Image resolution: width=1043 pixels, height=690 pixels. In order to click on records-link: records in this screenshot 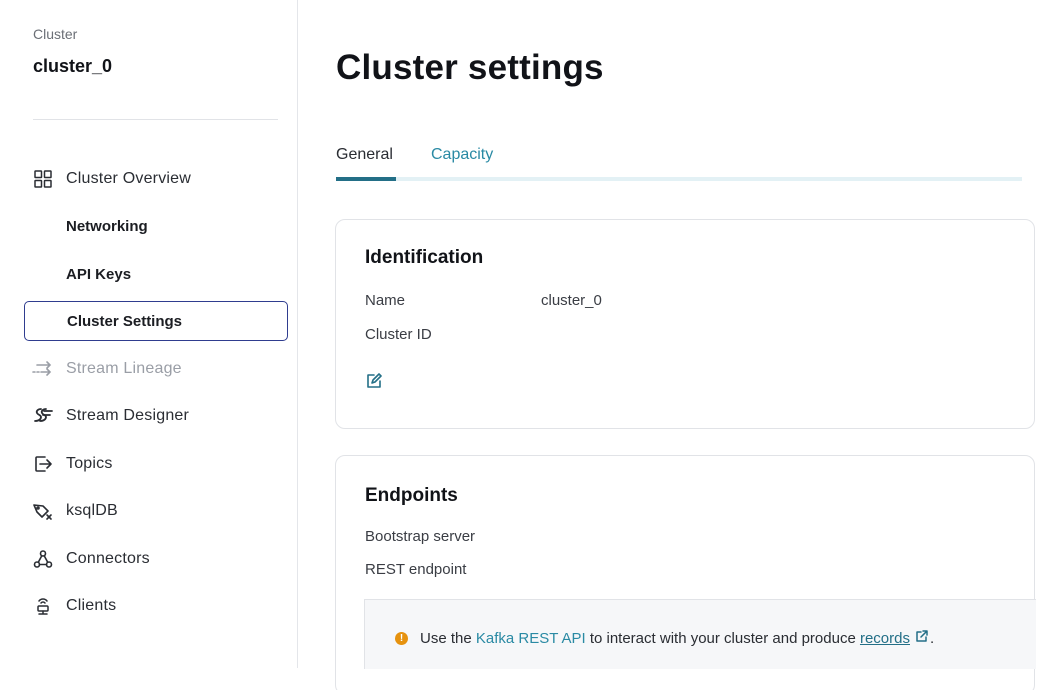, I will do `click(885, 638)`.